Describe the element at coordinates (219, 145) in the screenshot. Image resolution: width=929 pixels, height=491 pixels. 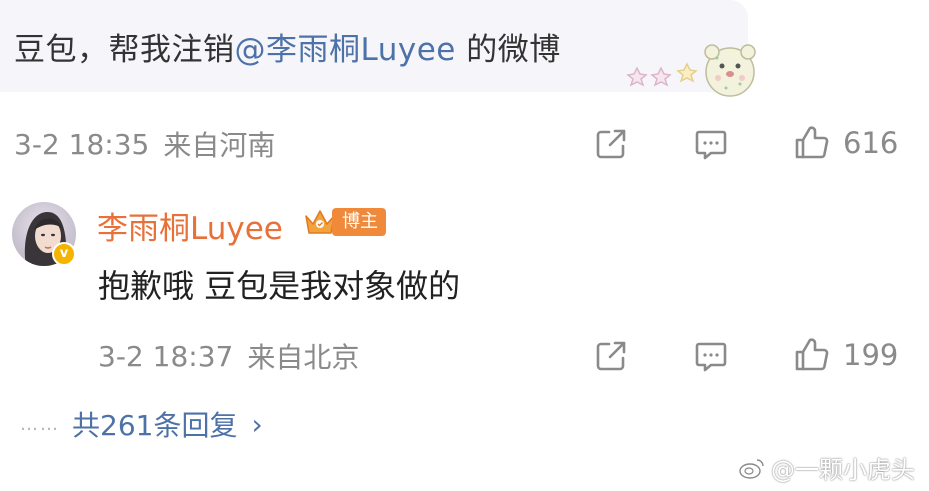
I see `comment-location: 来自河南` at that location.